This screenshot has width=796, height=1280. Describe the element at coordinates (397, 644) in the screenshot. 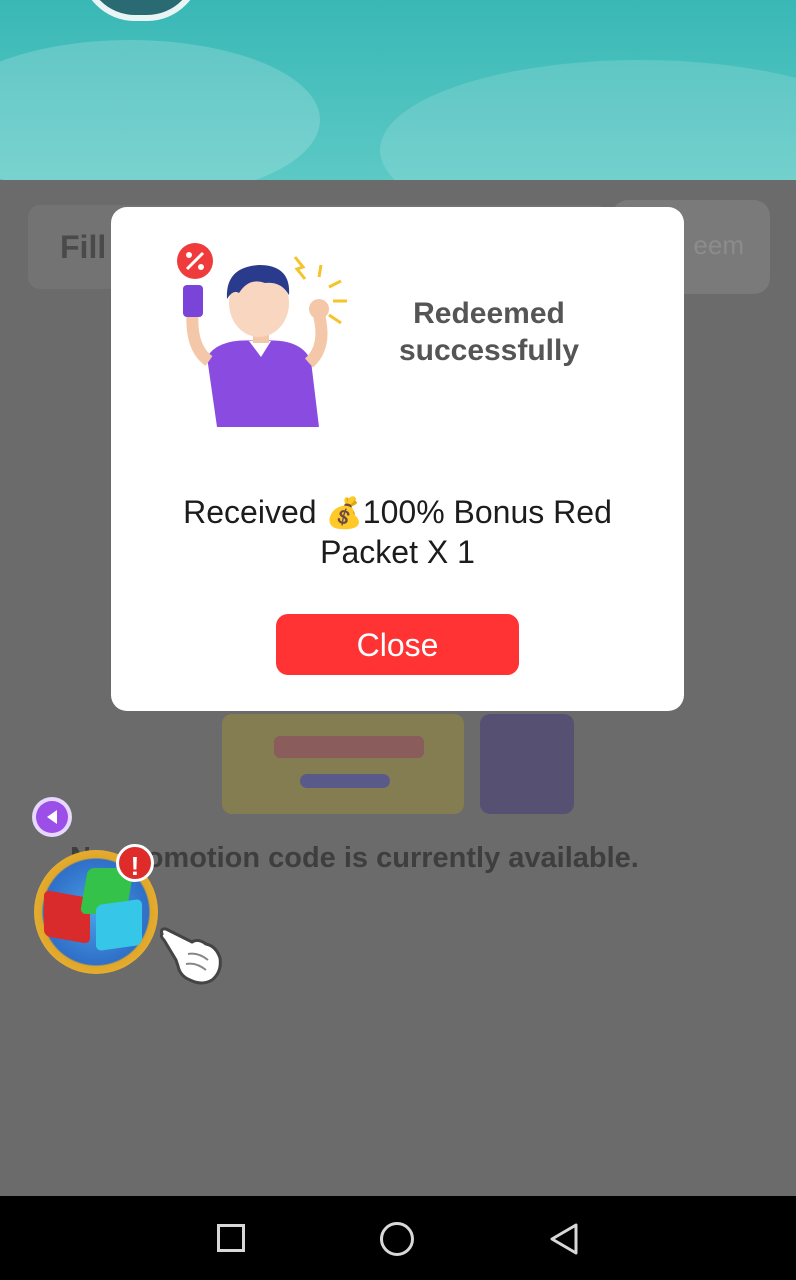

I see `close-button: Close` at that location.